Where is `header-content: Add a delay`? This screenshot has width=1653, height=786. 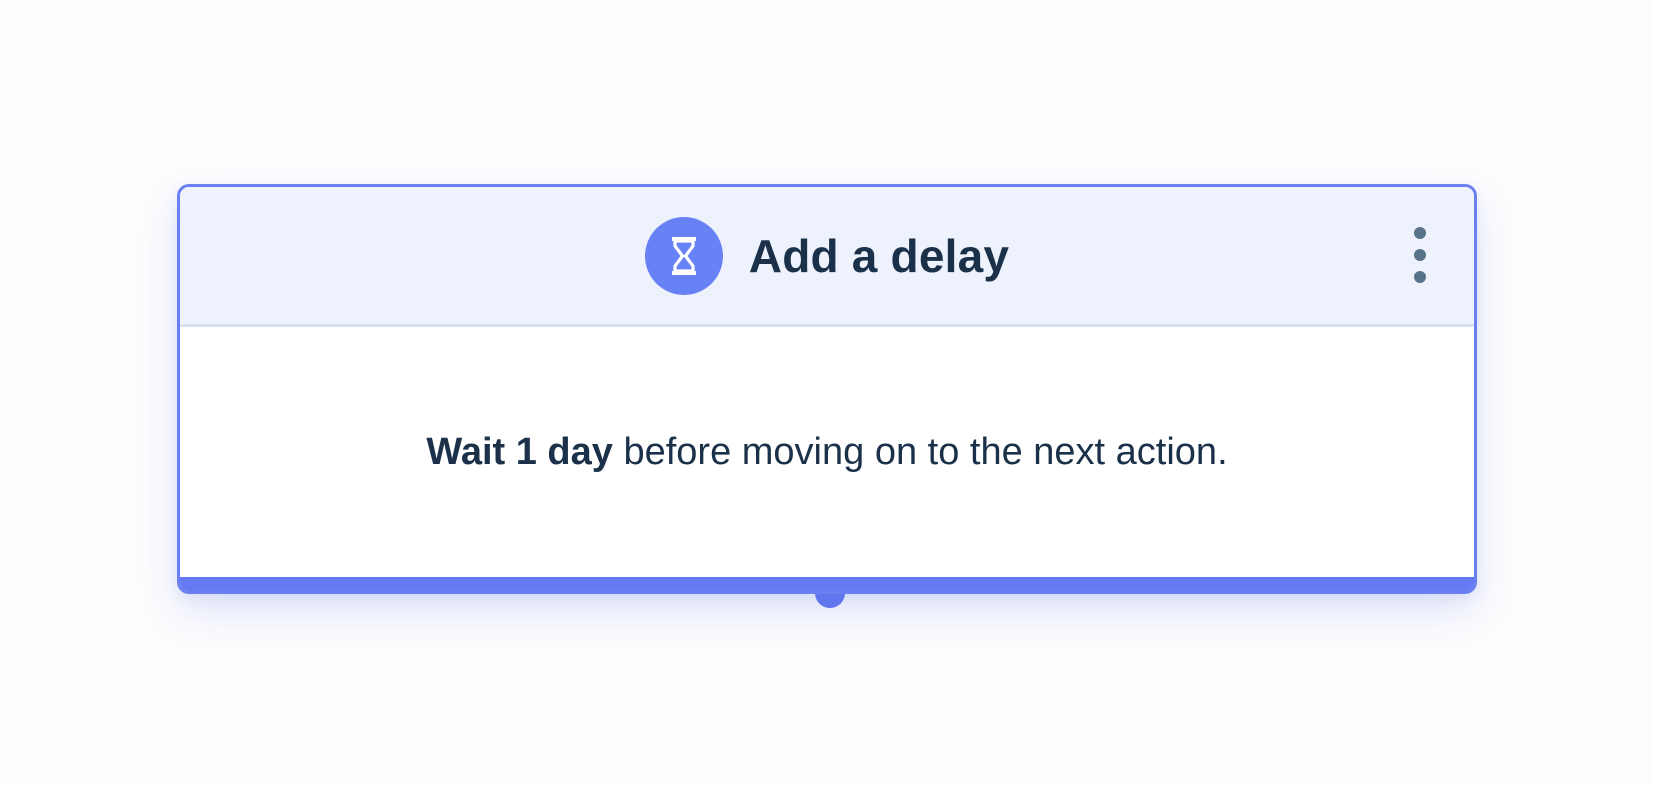 header-content: Add a delay is located at coordinates (827, 255).